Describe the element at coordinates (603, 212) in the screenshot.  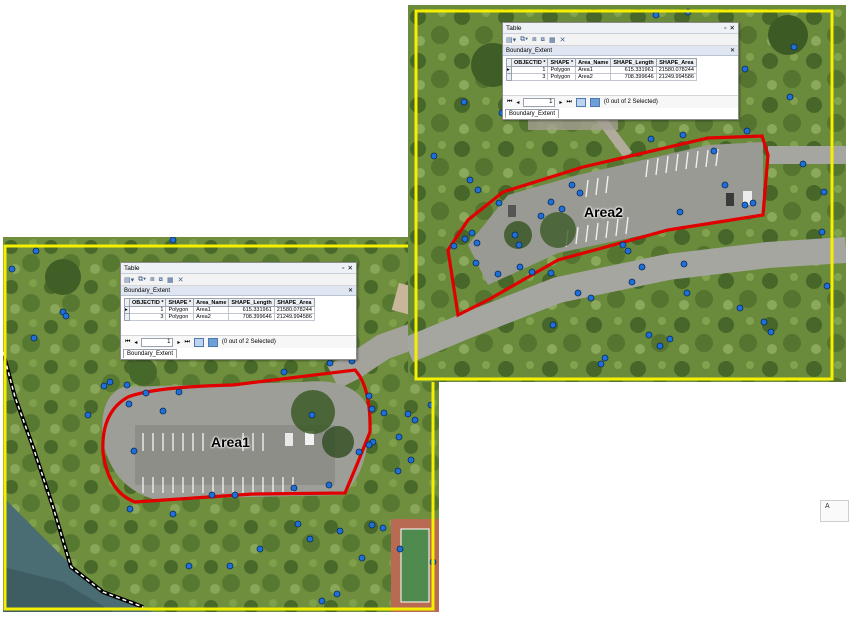
I see `area2-label: Area2` at that location.